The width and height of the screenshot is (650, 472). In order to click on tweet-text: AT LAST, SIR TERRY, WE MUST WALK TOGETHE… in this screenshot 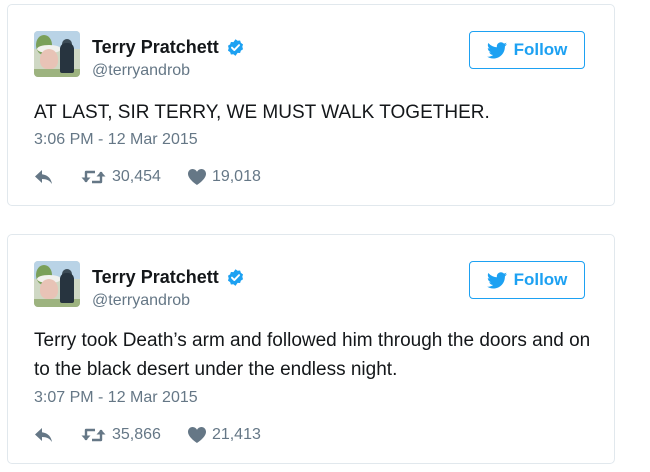, I will do `click(262, 112)`.